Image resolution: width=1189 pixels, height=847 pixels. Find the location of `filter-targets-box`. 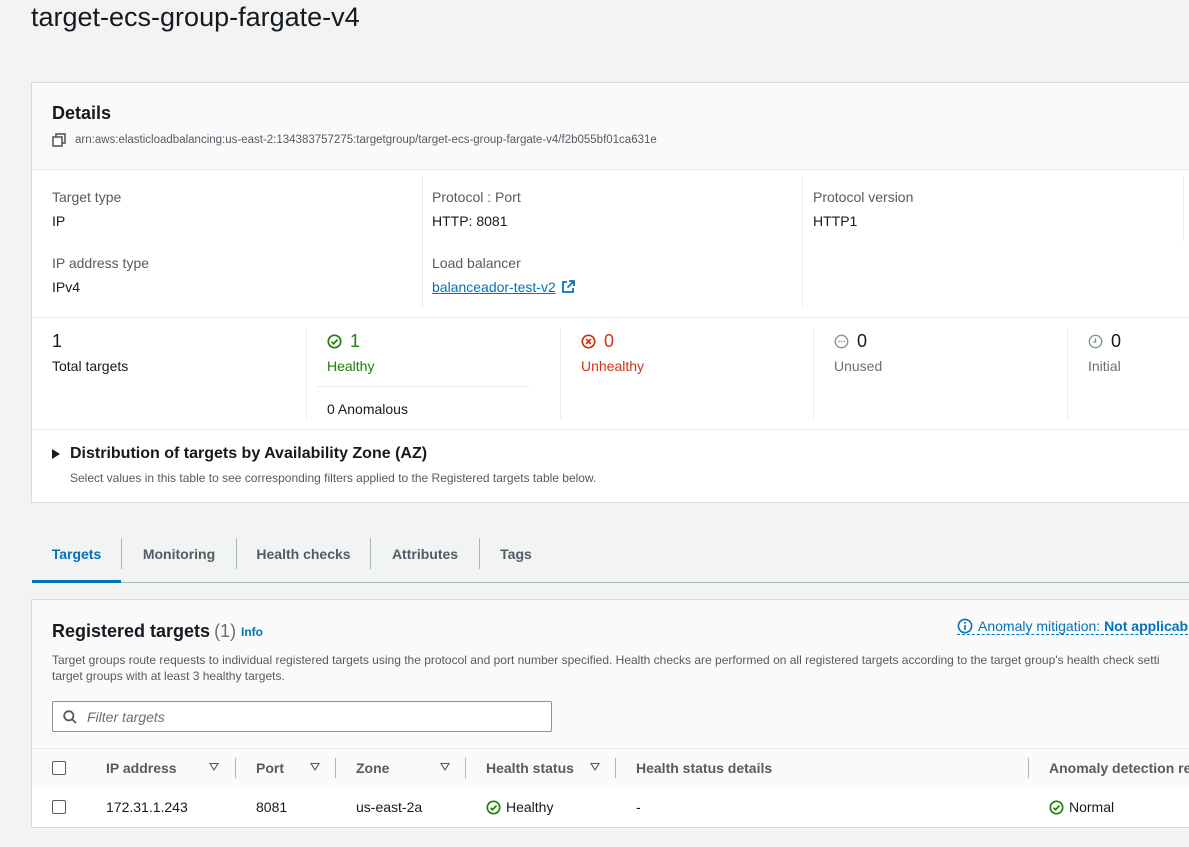

filter-targets-box is located at coordinates (302, 716).